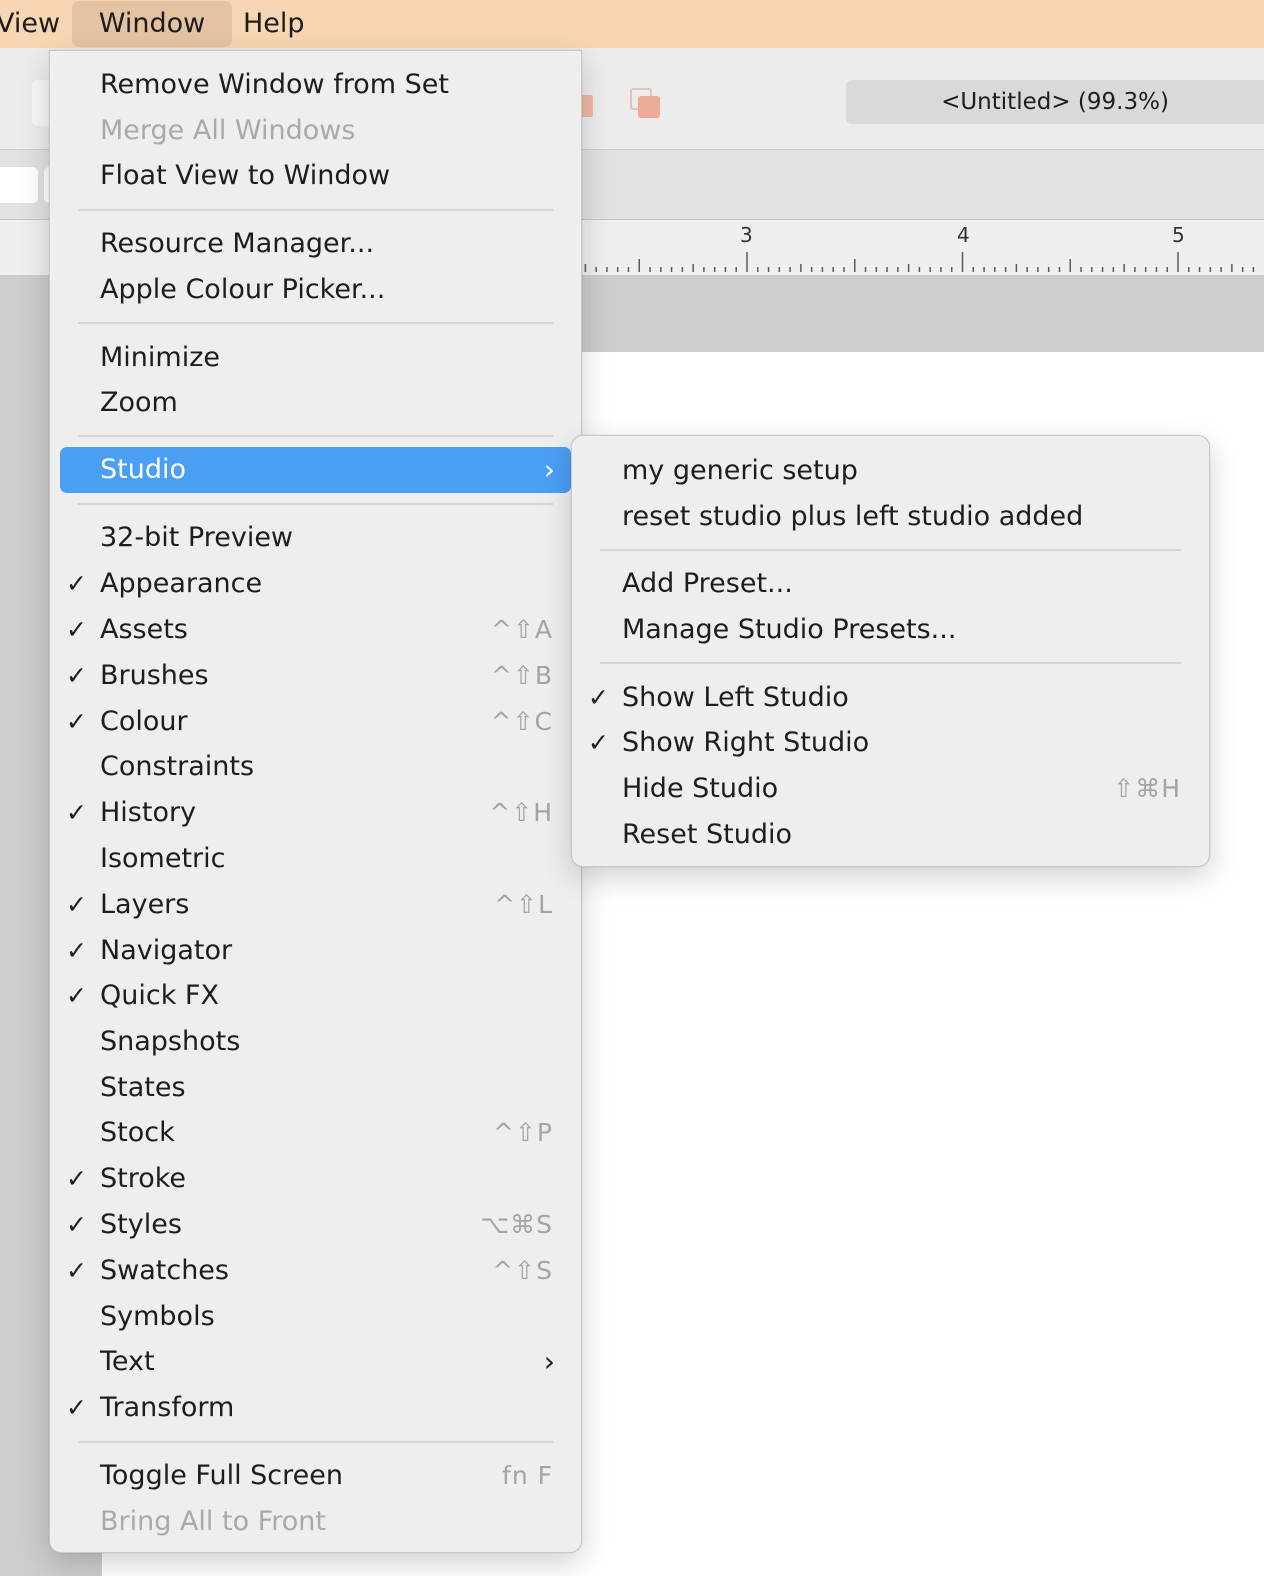 The width and height of the screenshot is (1264, 1576). What do you see at coordinates (141, 1224) in the screenshot?
I see `menu-item-label: Styles` at bounding box center [141, 1224].